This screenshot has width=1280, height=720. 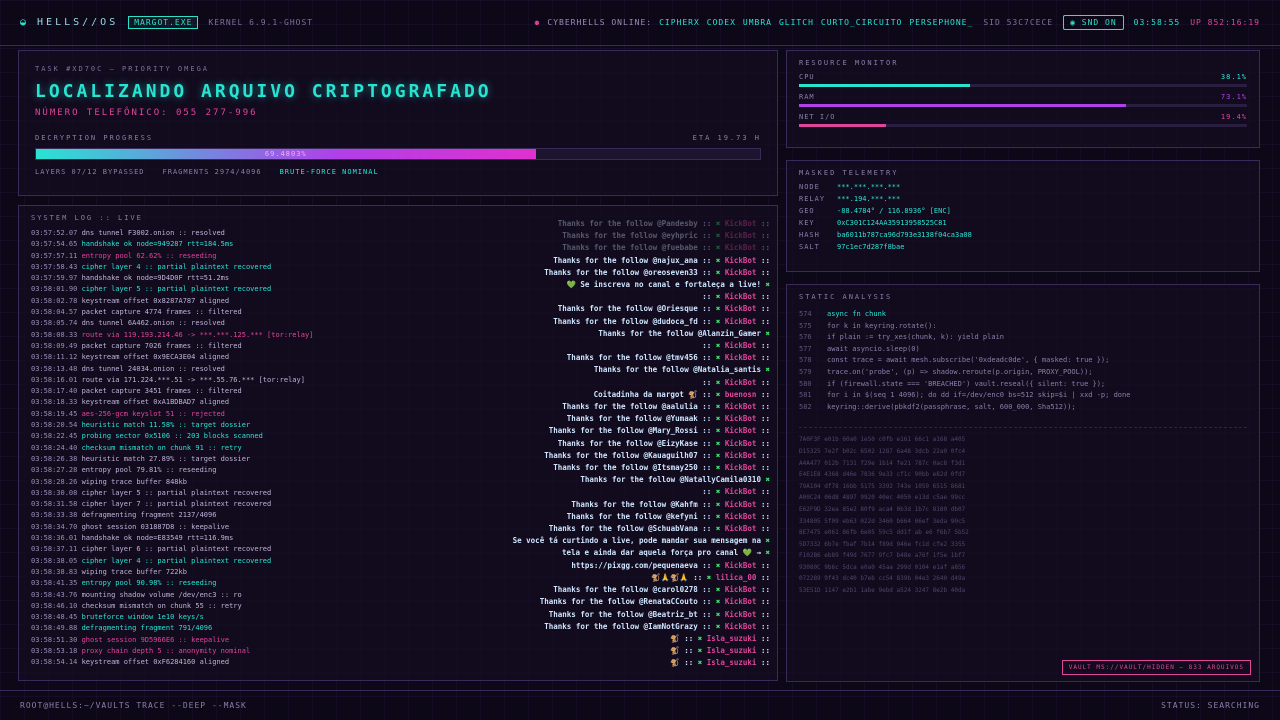 What do you see at coordinates (796, 22) in the screenshot?
I see `online-user: GLITCH` at bounding box center [796, 22].